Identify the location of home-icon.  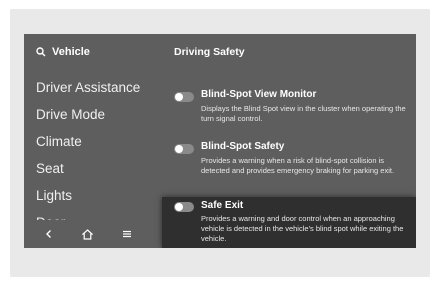
(88, 234).